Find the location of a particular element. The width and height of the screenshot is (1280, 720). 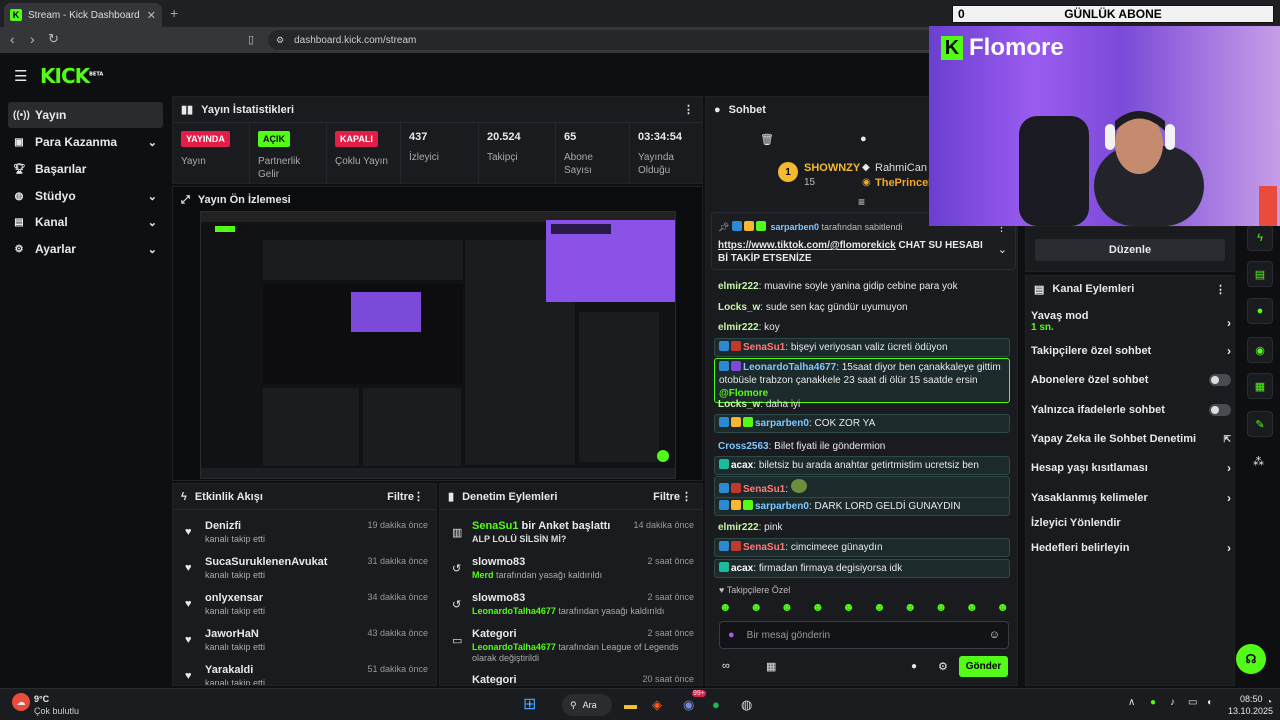

microphone-icon: ♪ is located at coordinates (1172, 702).